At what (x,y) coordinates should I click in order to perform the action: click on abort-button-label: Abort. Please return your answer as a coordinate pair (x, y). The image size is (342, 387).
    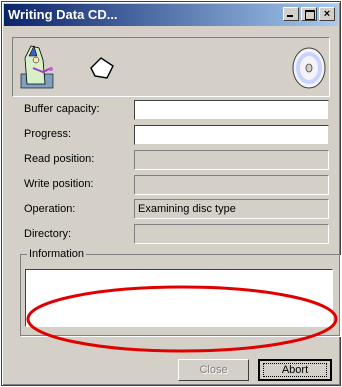
    Looking at the image, I should click on (295, 370).